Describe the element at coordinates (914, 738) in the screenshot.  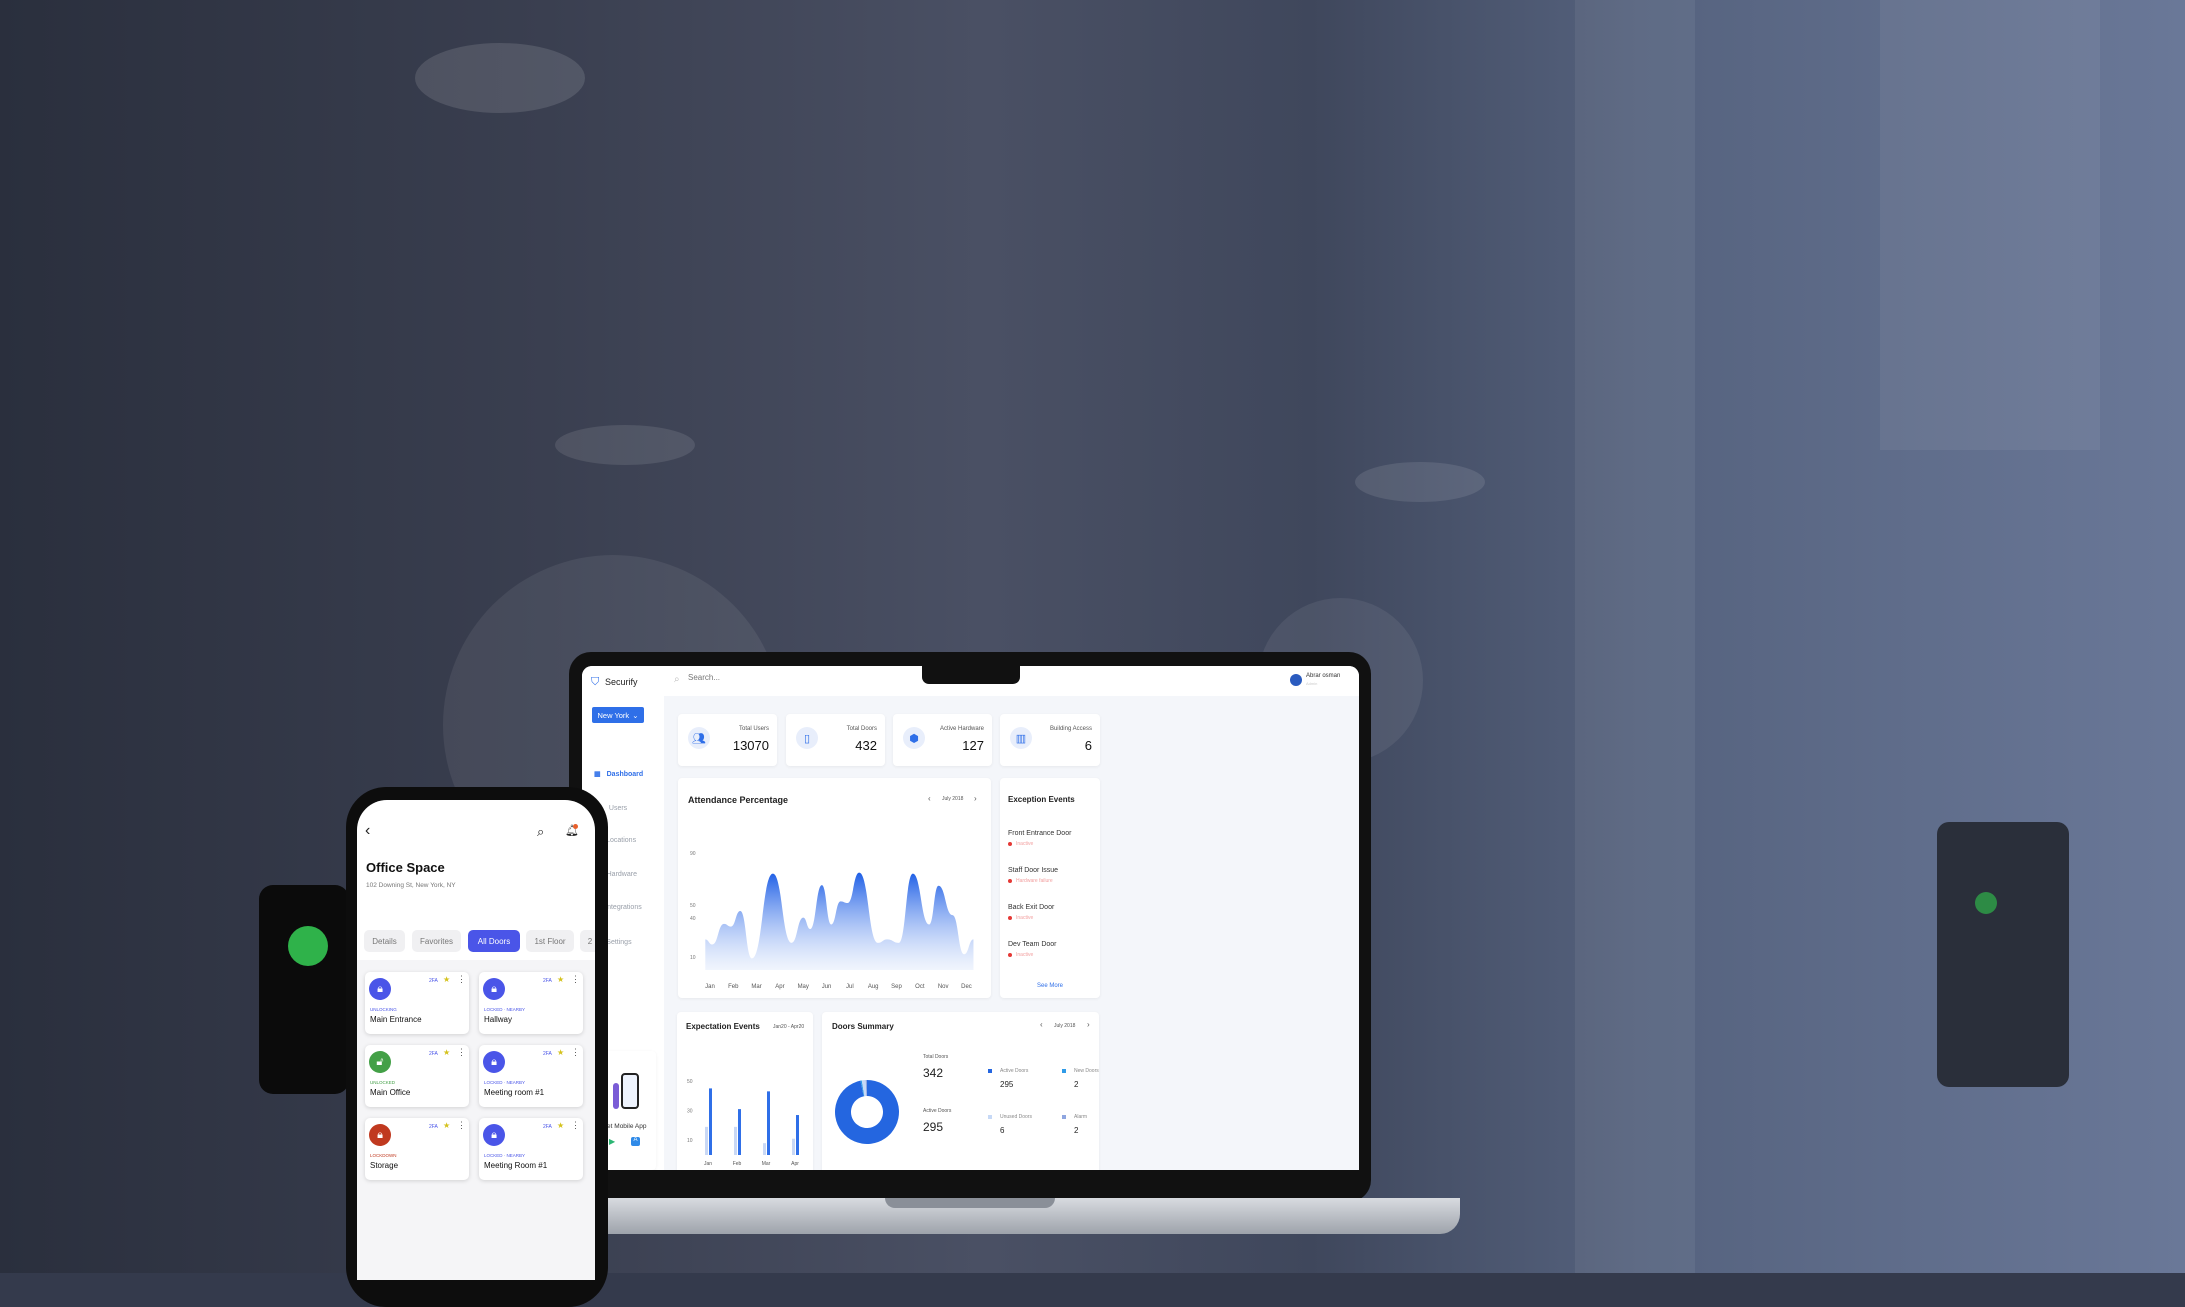
I see `chip-icon: ⬢` at that location.